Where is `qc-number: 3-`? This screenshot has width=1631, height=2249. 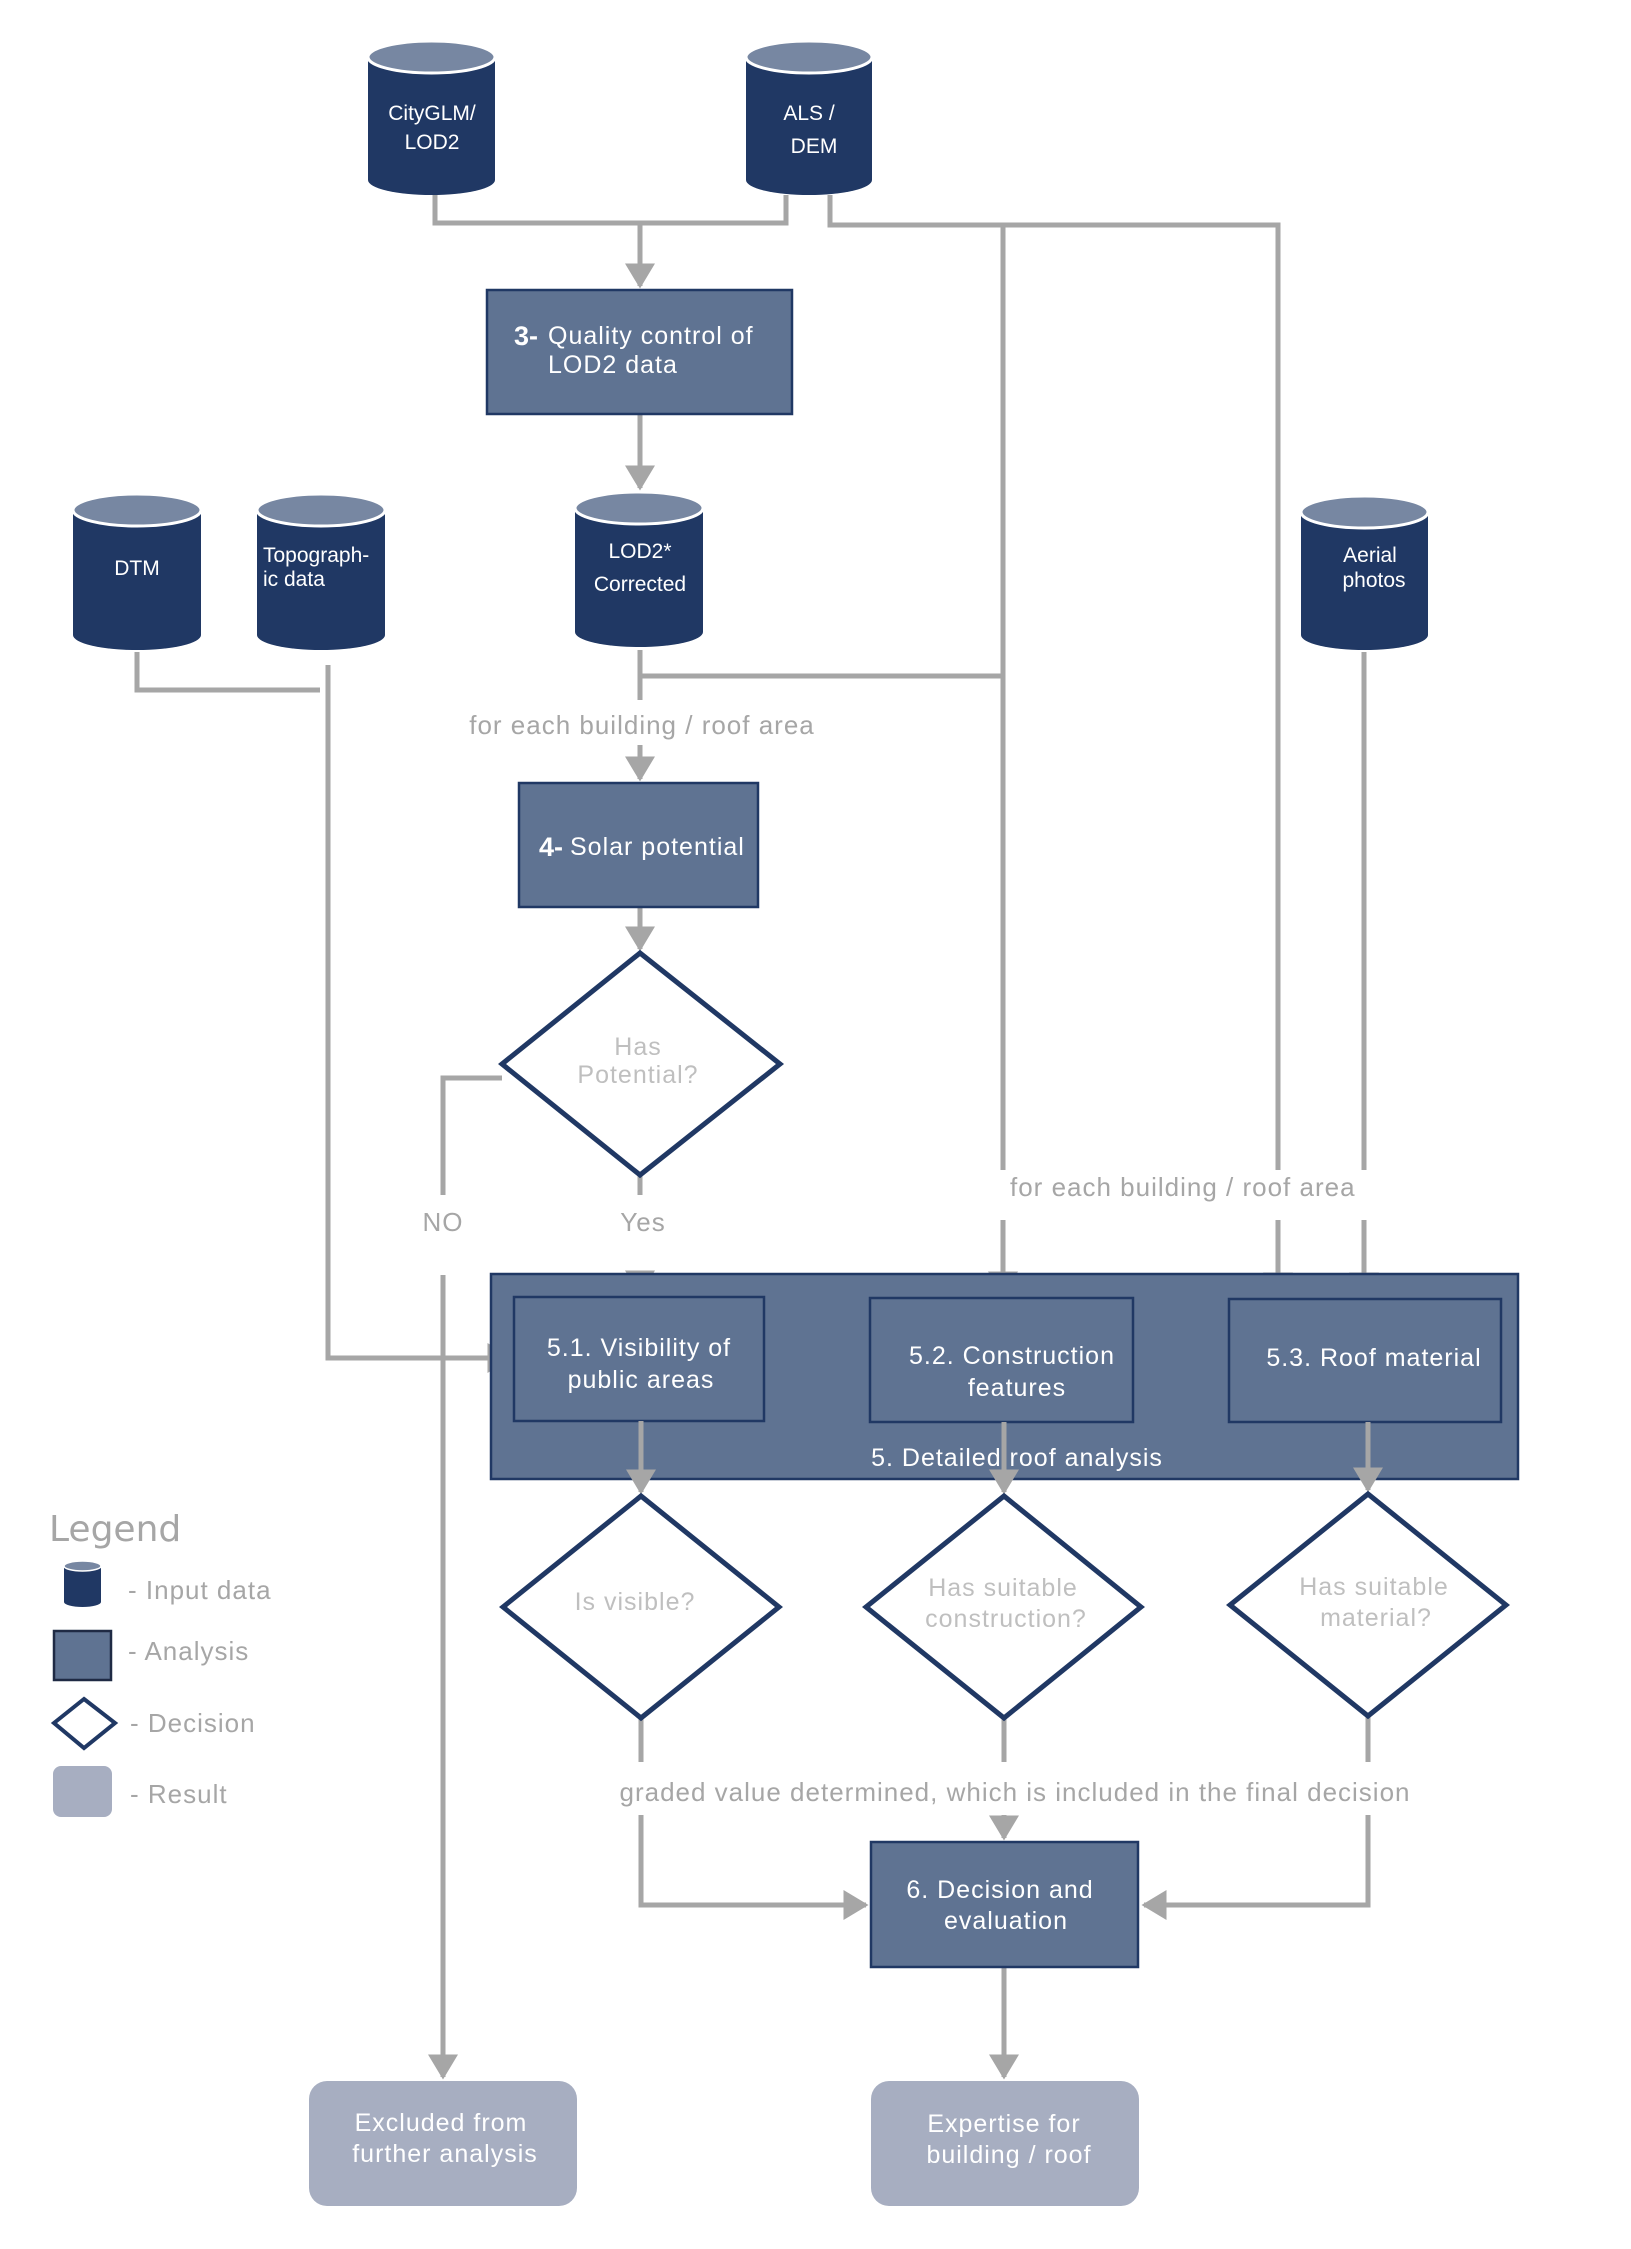
qc-number: 3- is located at coordinates (526, 336).